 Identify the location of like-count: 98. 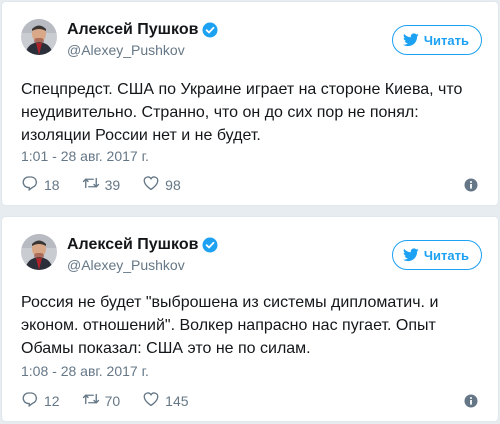
(173, 184).